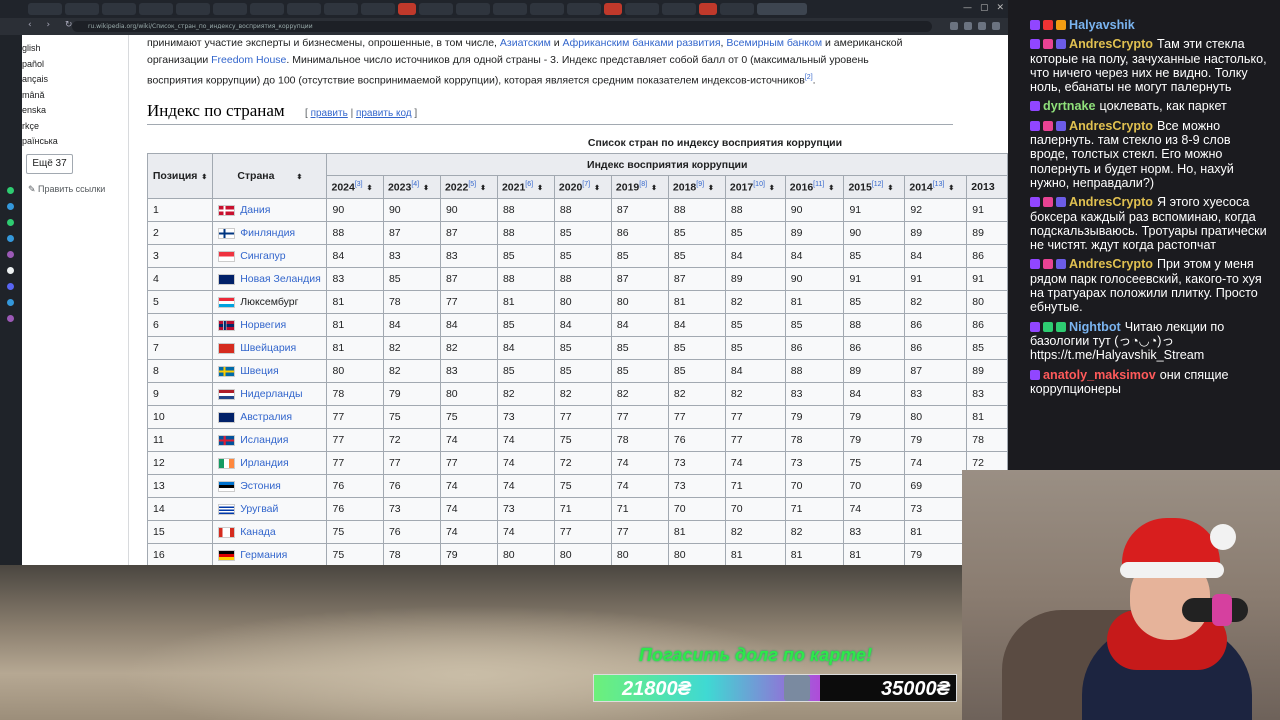  Describe the element at coordinates (72, 142) in the screenshot. I see `language-link: раїнська` at that location.